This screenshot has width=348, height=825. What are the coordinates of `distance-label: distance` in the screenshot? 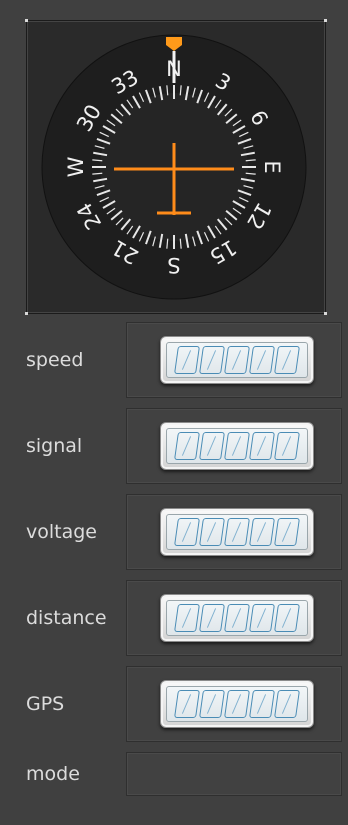 It's located at (66, 618).